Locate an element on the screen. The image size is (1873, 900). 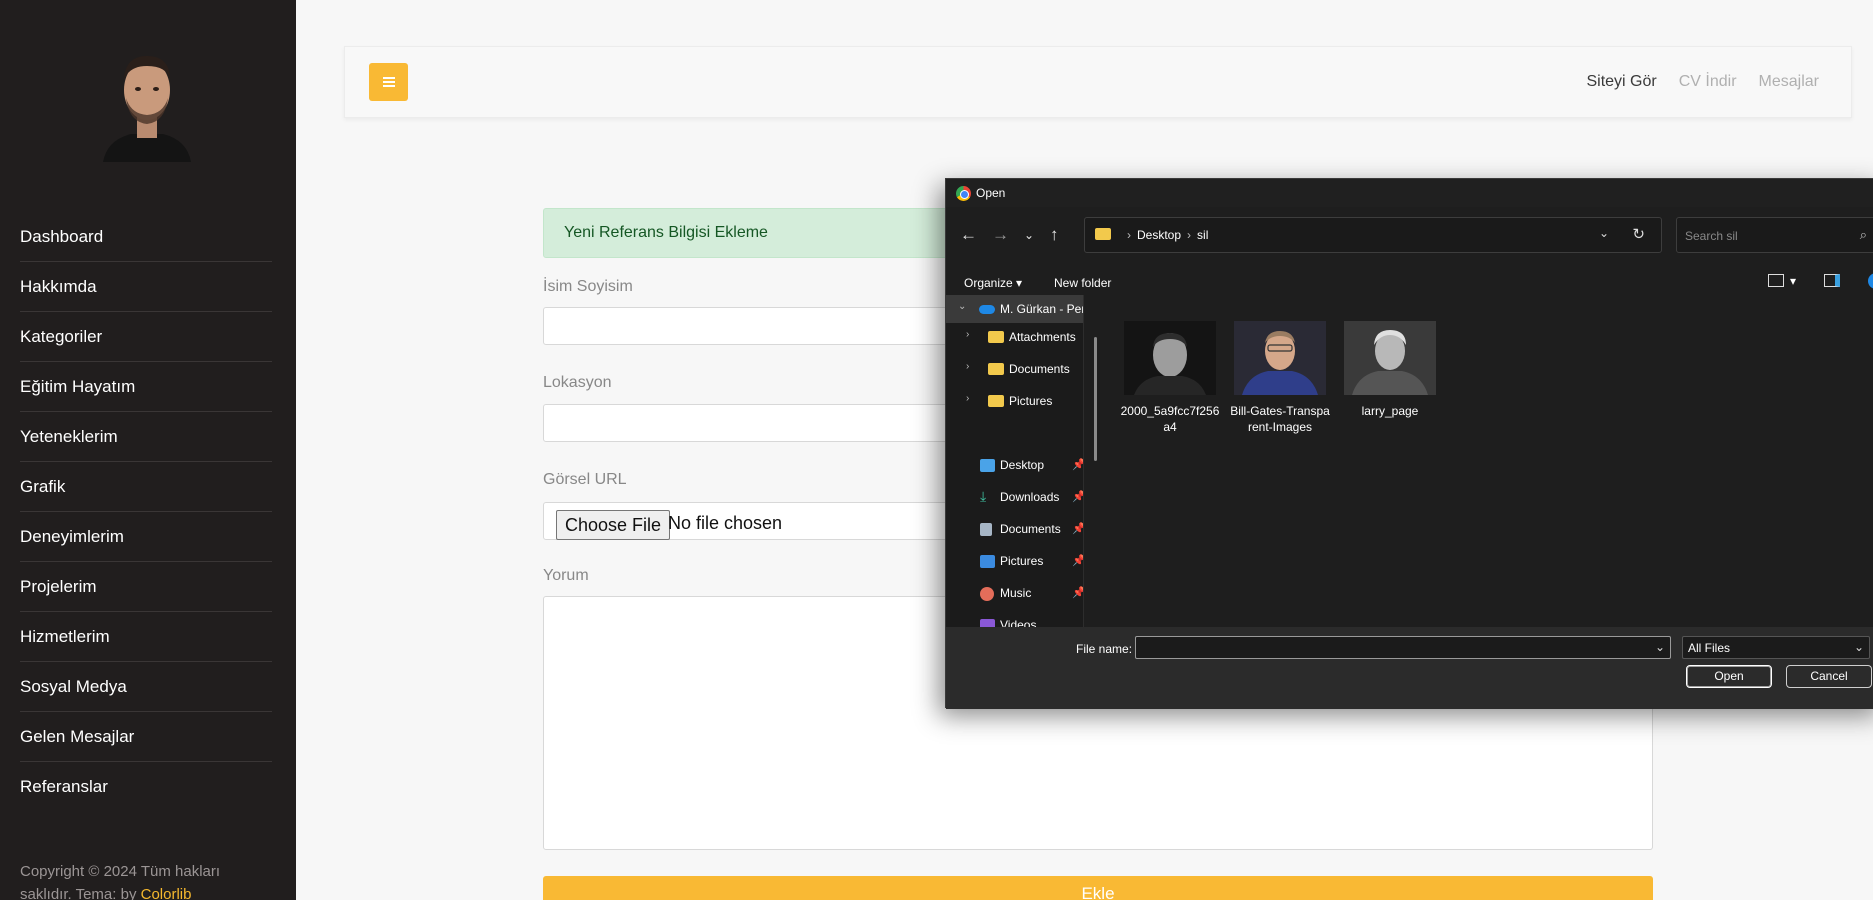
nav-gelen-mesajlar: Gelen Mesajlar is located at coordinates (146, 737).